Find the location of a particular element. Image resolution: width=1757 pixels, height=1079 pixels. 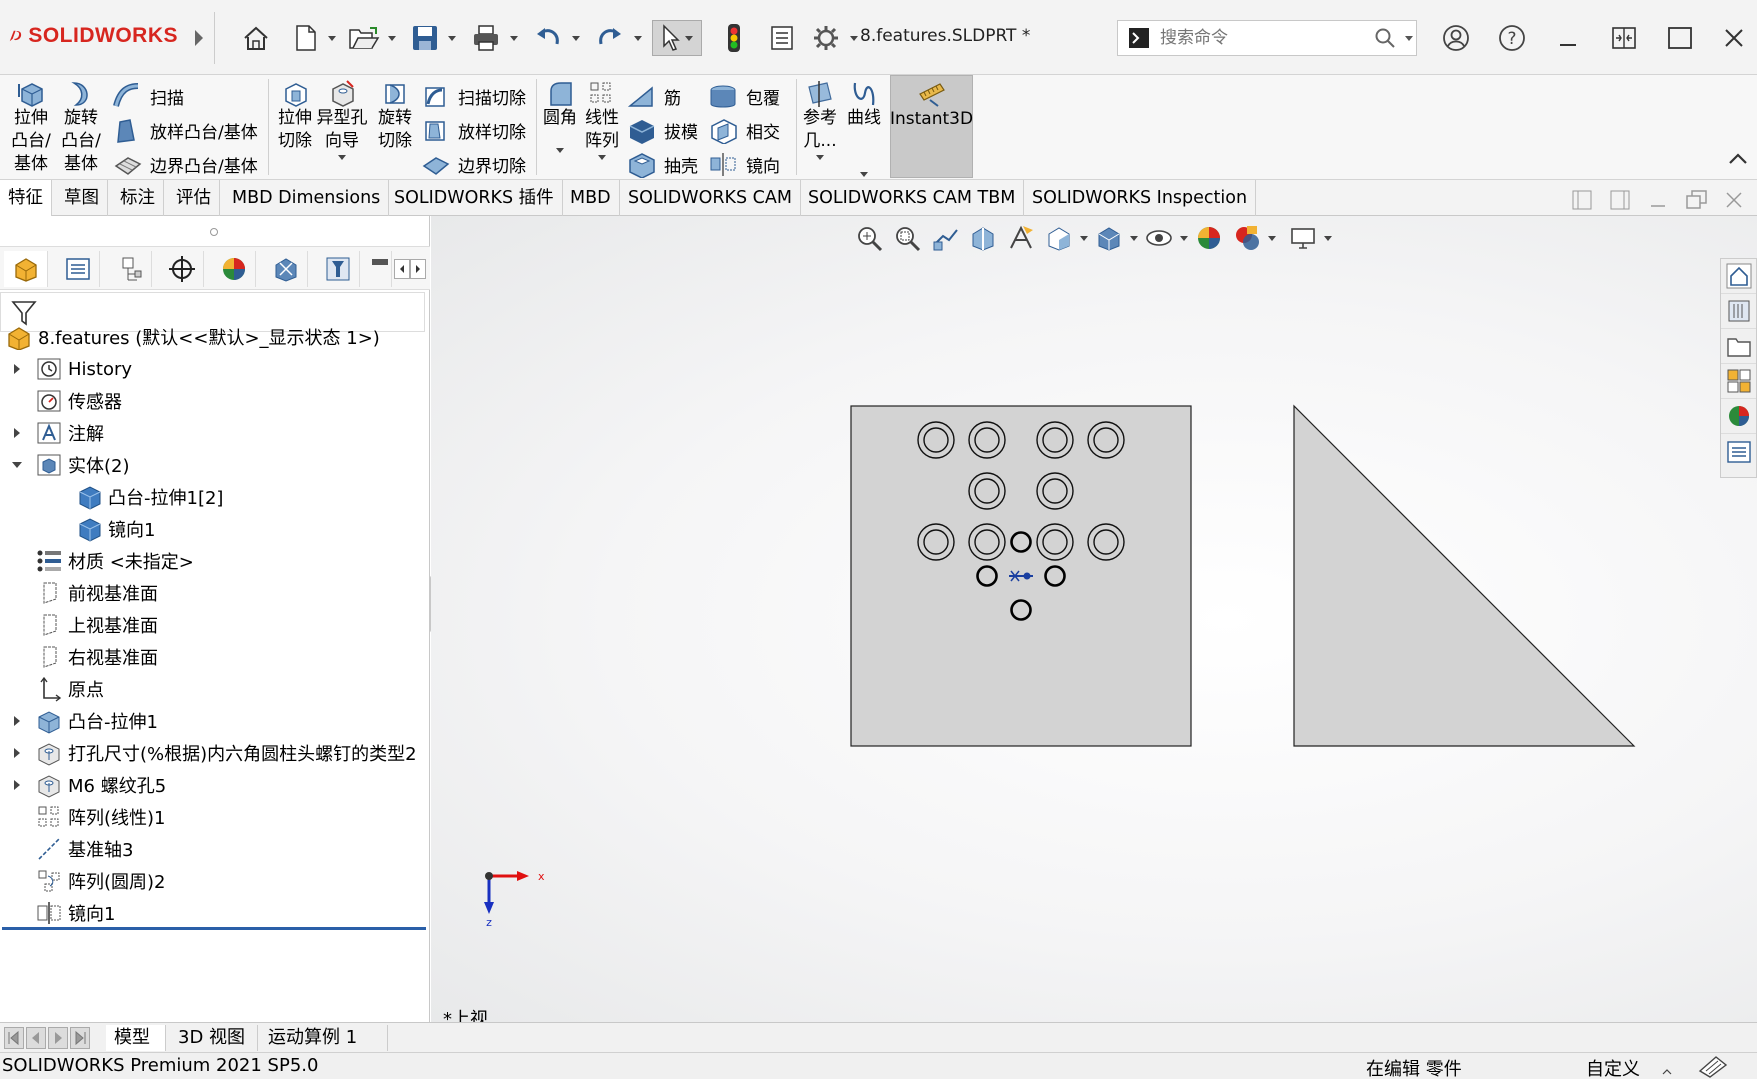

sweep-cut-button: 扫描切除 is located at coordinates (473, 96).